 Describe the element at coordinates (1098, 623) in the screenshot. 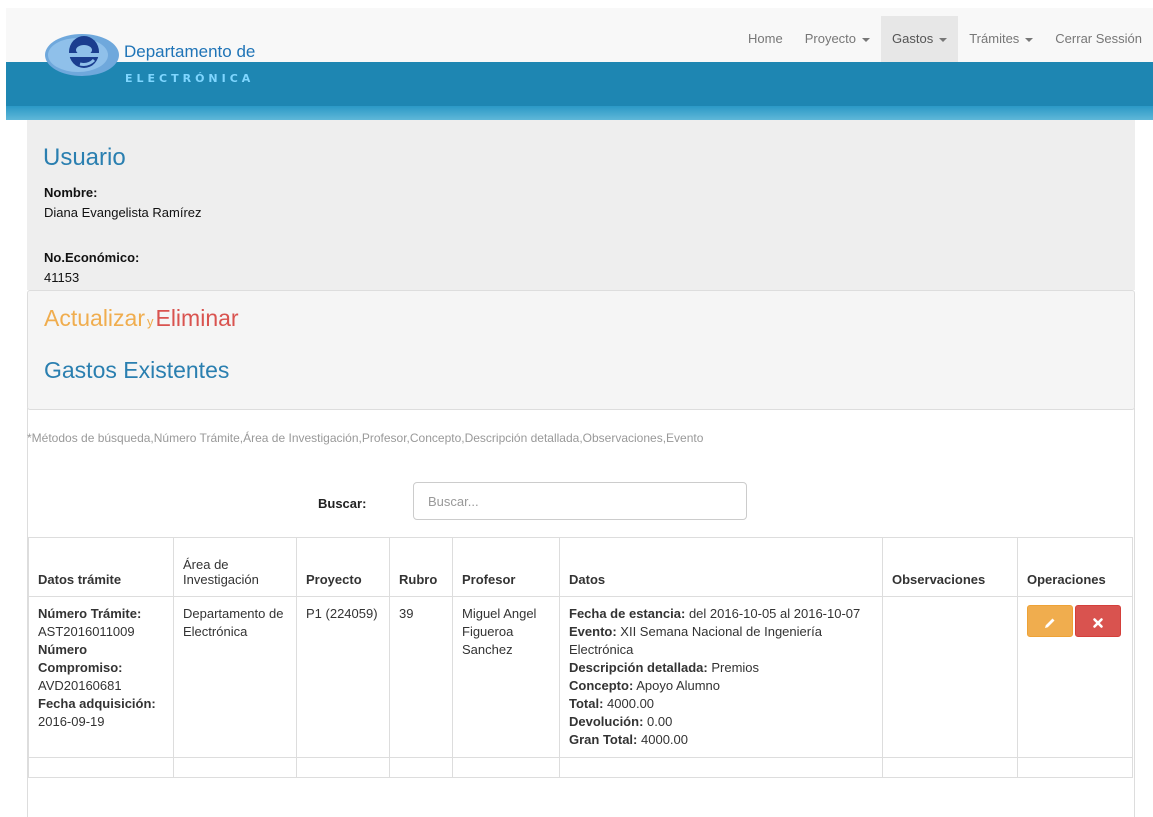

I see `remove-icon` at that location.